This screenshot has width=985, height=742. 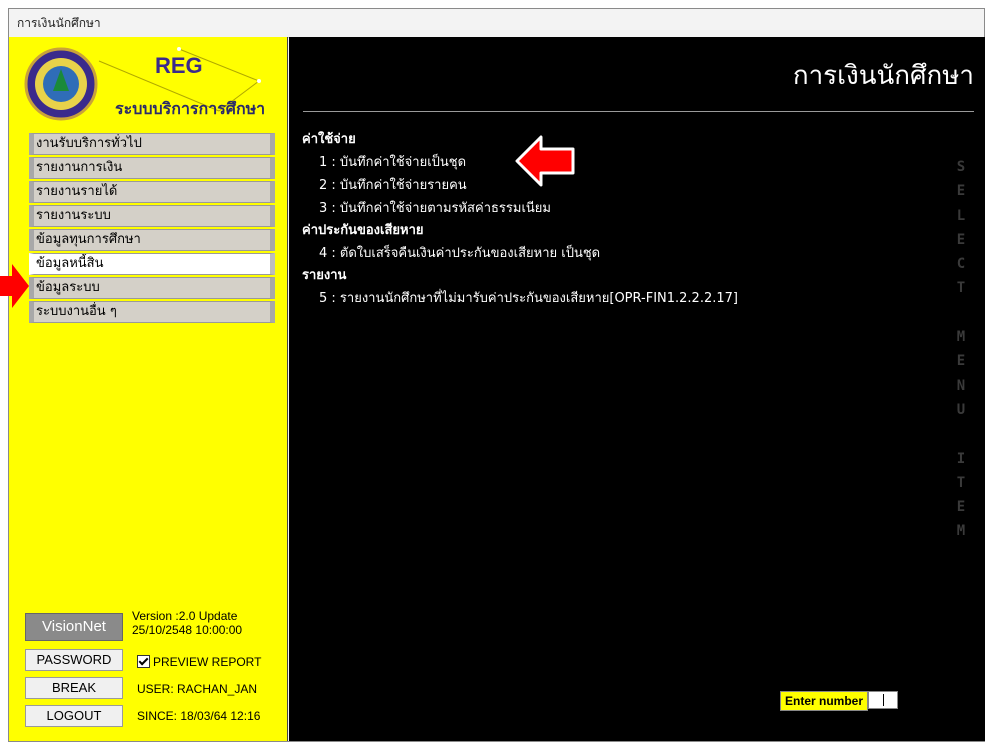 I want to click on menu-item-3: 3 : บันทึกค่าใช้จ่ายตามรหัสค่าธรรมเนียม, so click(x=602, y=208).